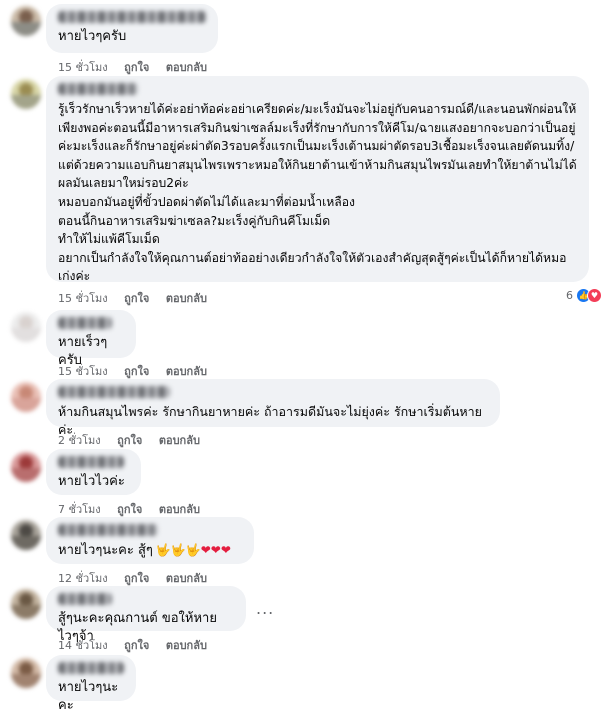 The image size is (616, 715). What do you see at coordinates (132, 28) in the screenshot?
I see `comment-bubble: หายไวๆครับ` at bounding box center [132, 28].